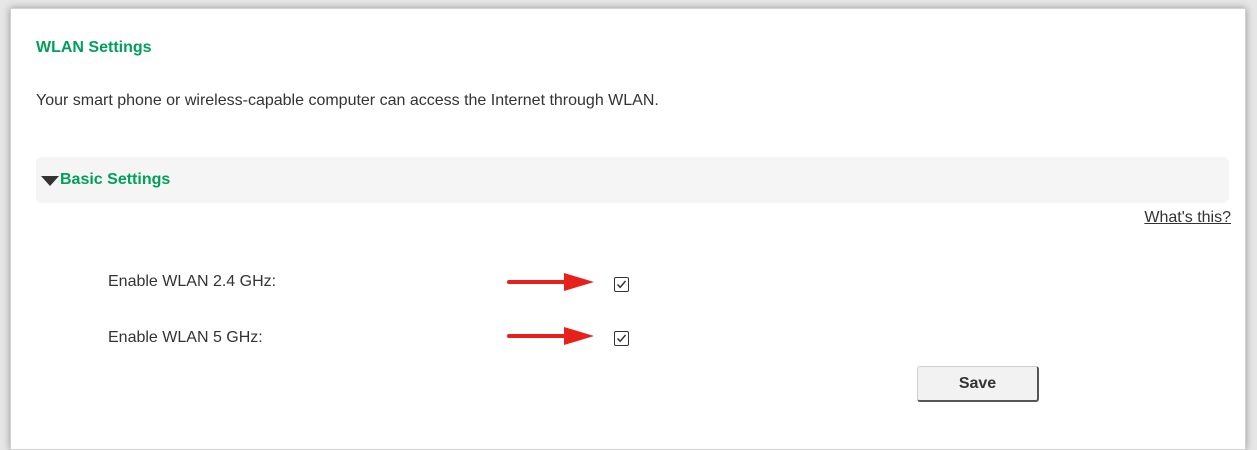 The width and height of the screenshot is (1257, 450). I want to click on whats-this-link: What's this?, so click(1187, 218).